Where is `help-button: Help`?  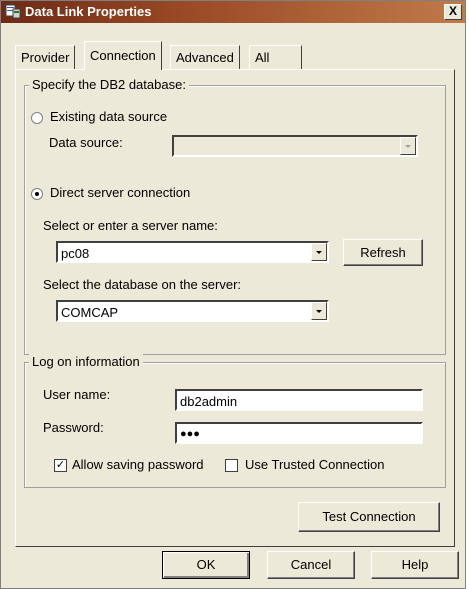
help-button: Help is located at coordinates (415, 565).